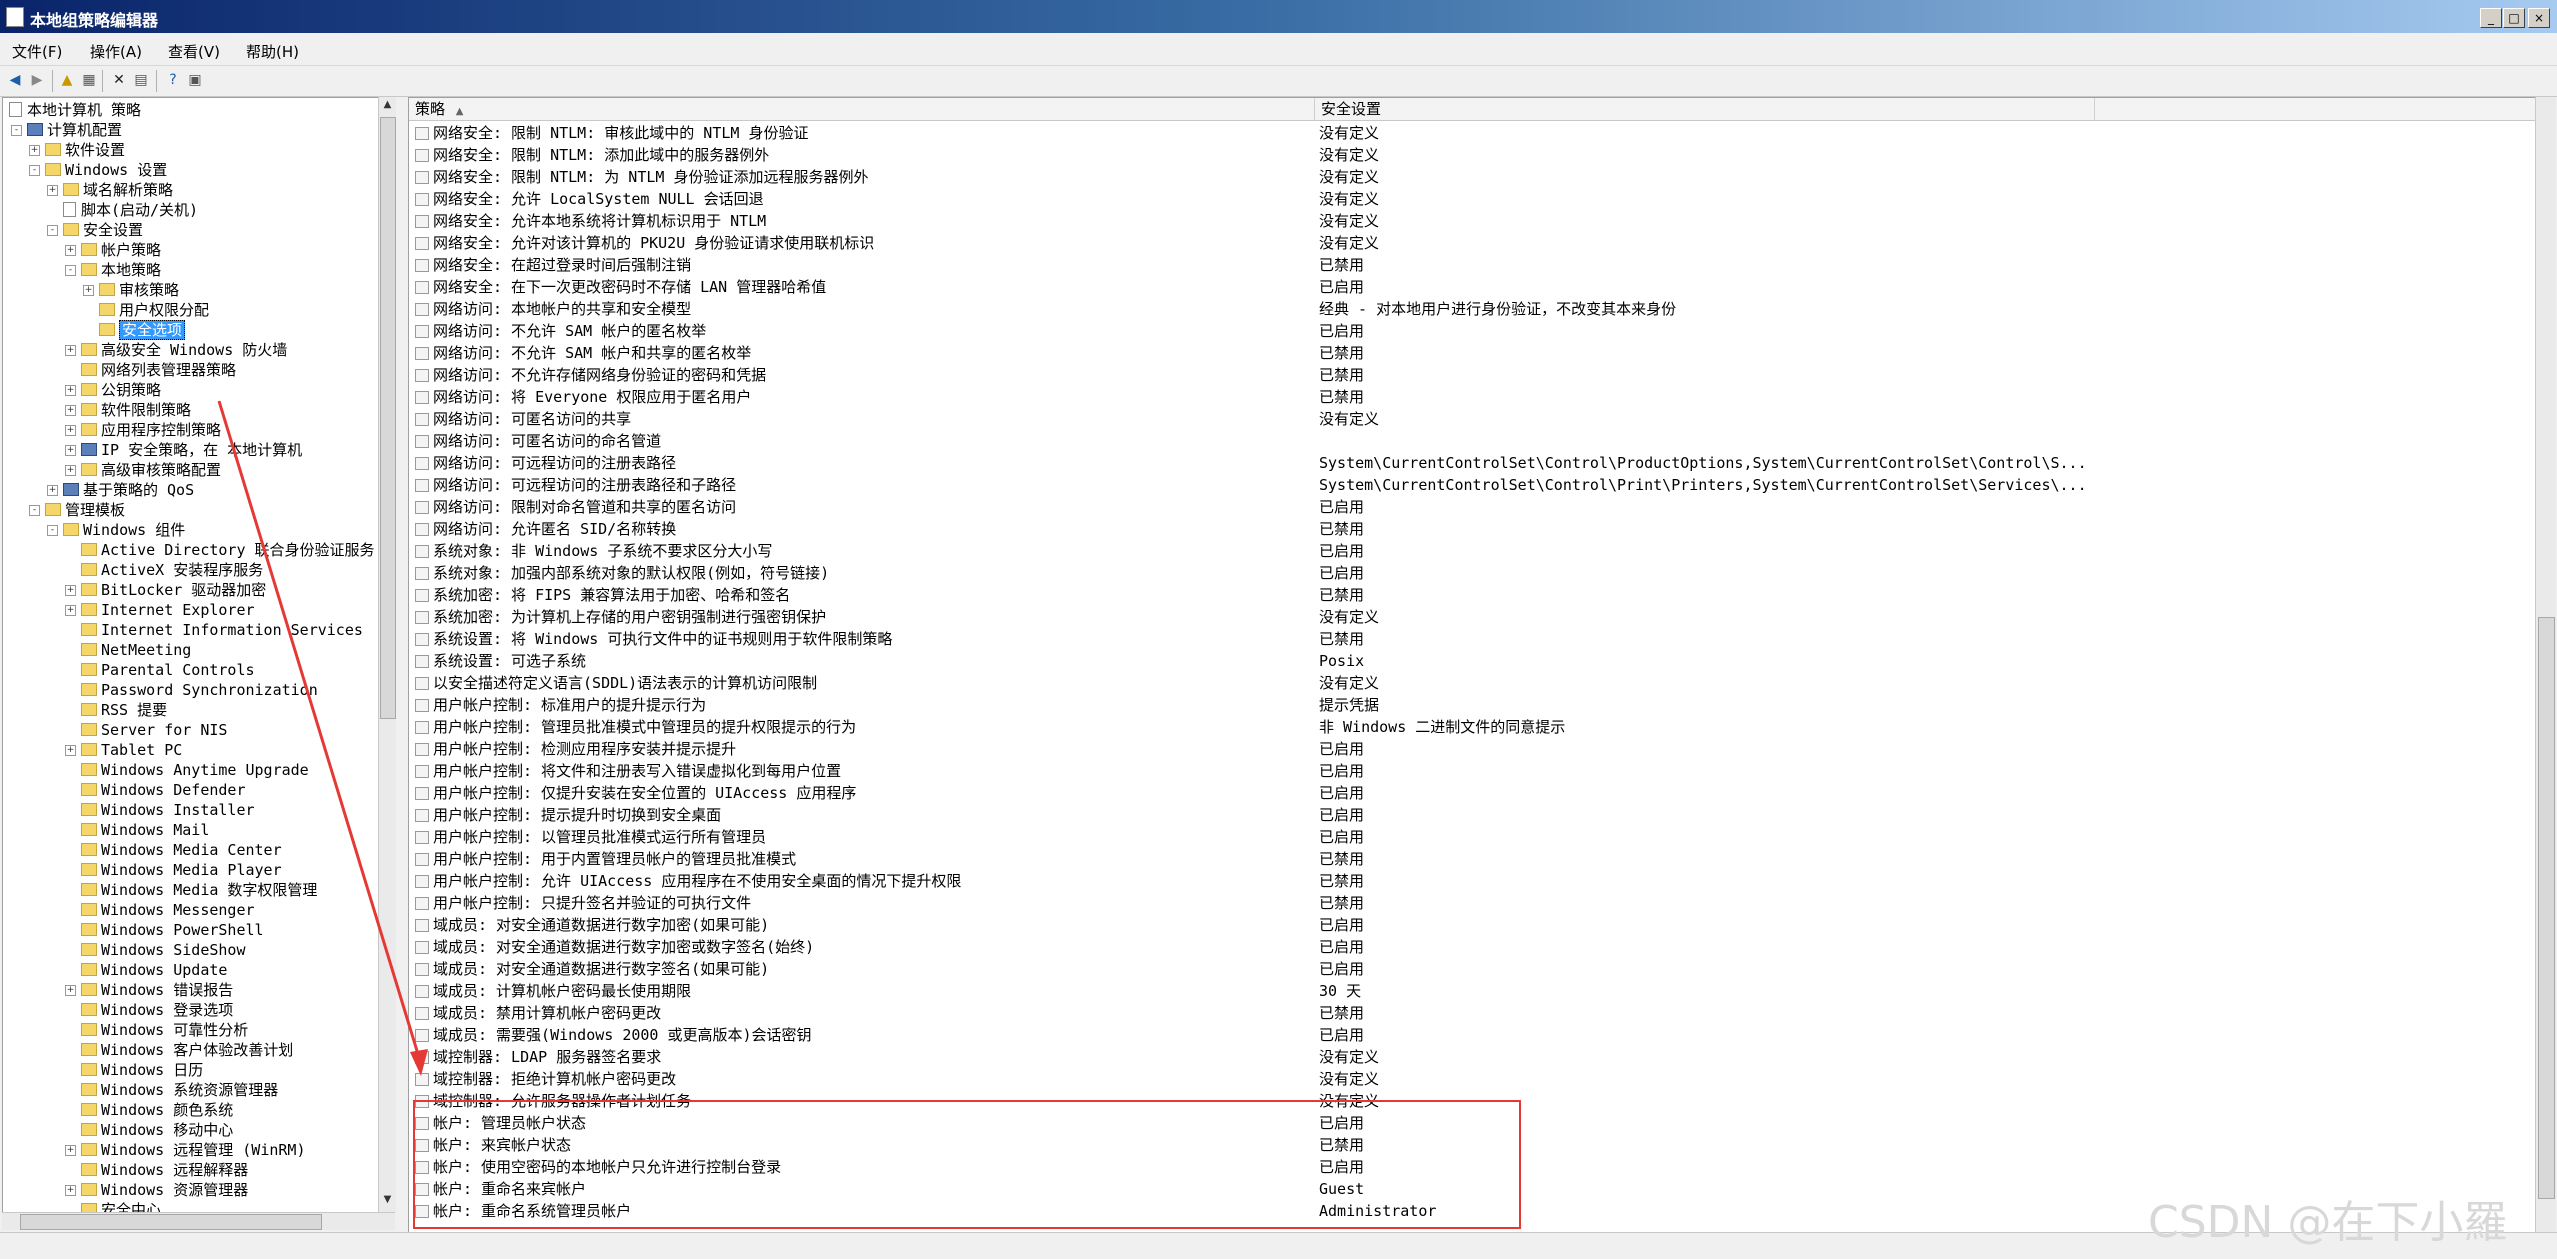 The width and height of the screenshot is (2557, 1259). Describe the element at coordinates (160, 610) in the screenshot. I see `tree-item: + Internet Explorer` at that location.